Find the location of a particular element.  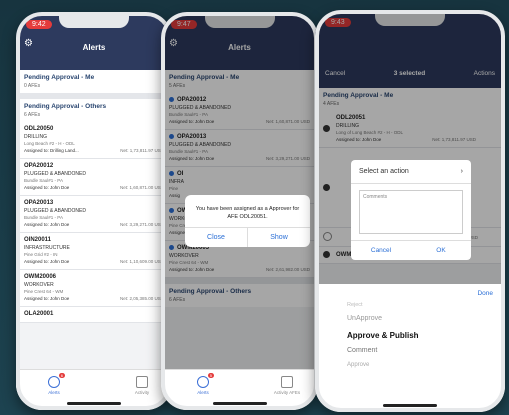

afe-net: Net: 3,29,271.00 USD is located at coordinates (141, 224).